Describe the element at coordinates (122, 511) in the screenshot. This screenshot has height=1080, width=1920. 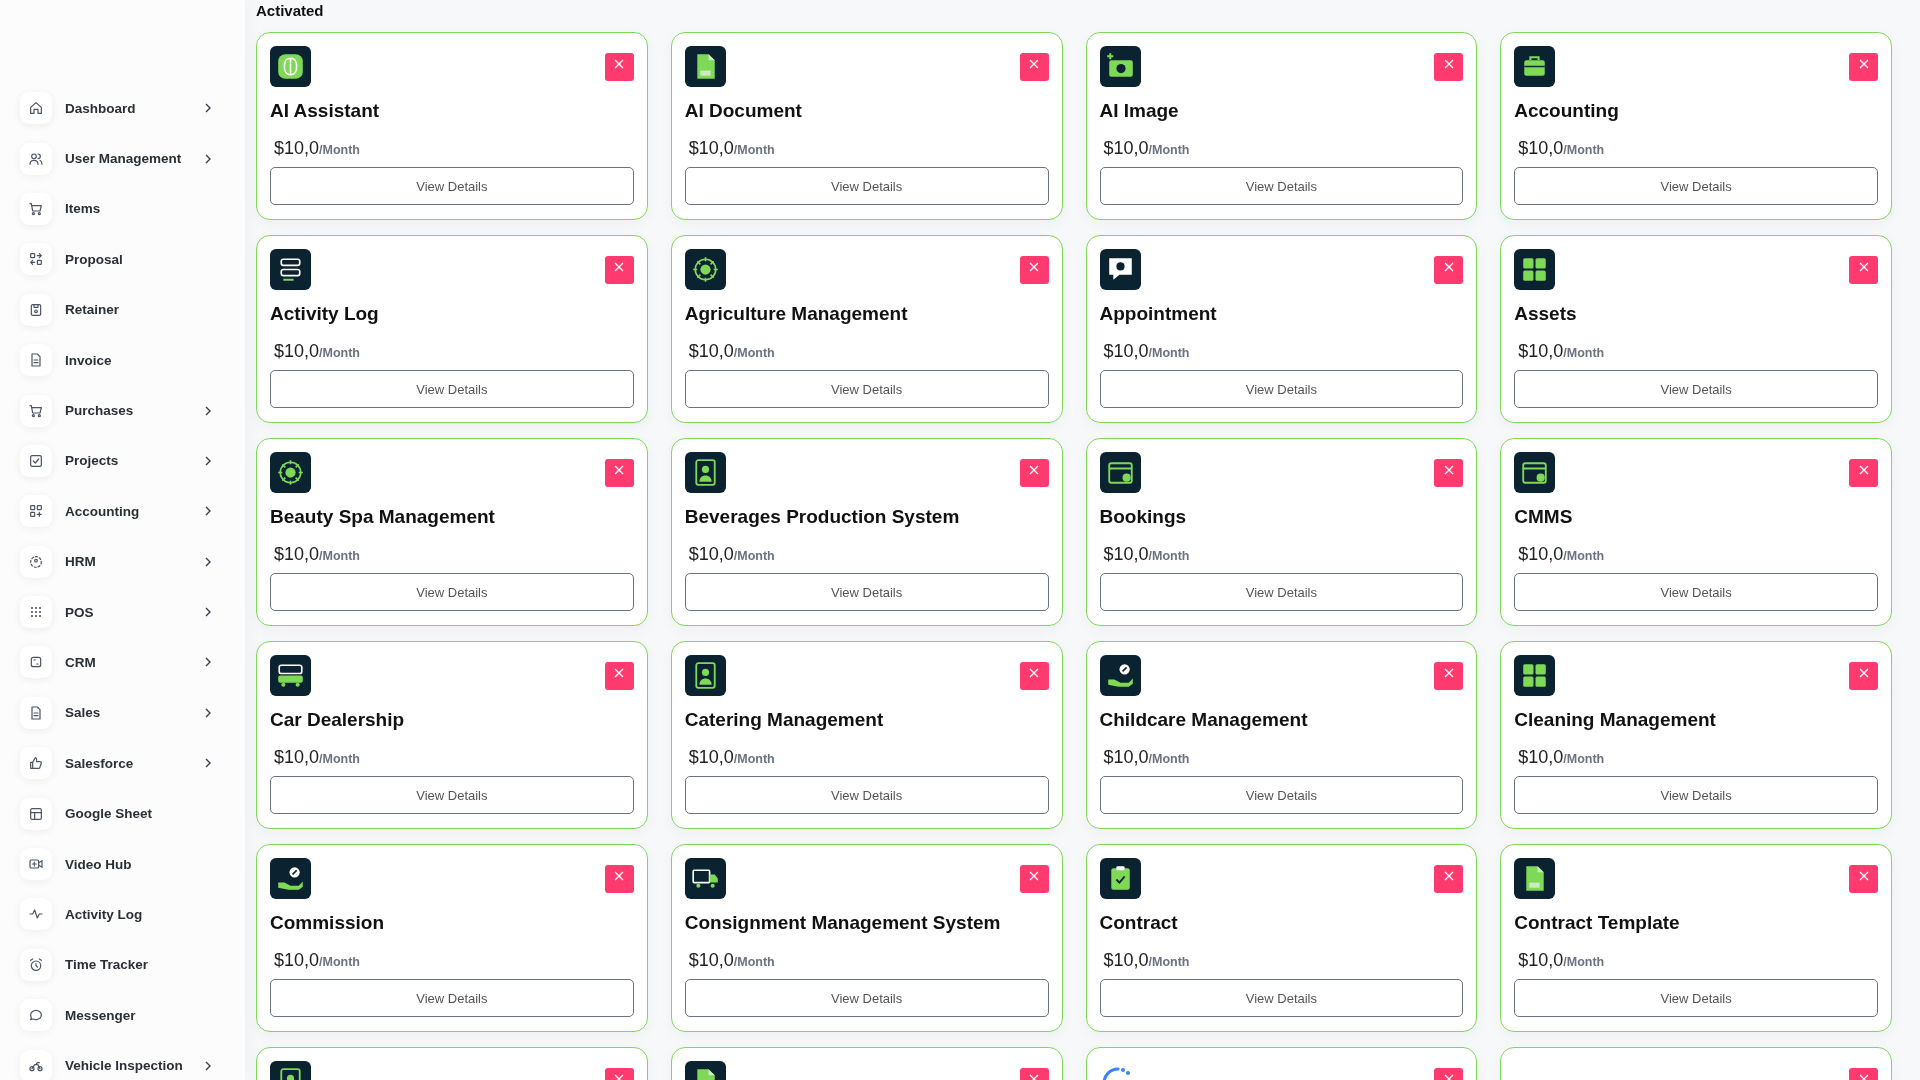
I see `sidebar-item: Accounting` at that location.